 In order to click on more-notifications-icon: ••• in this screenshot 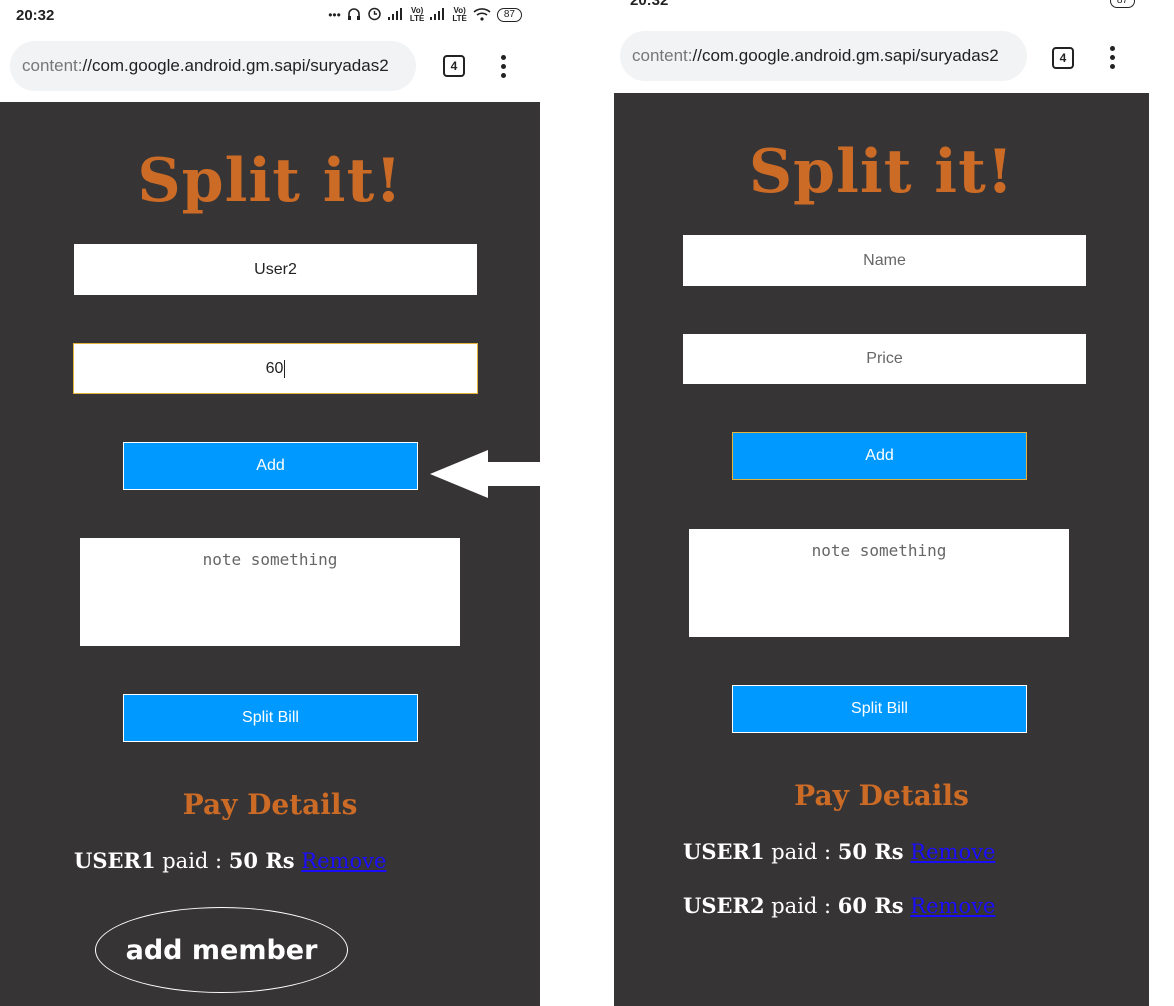, I will do `click(334, 15)`.